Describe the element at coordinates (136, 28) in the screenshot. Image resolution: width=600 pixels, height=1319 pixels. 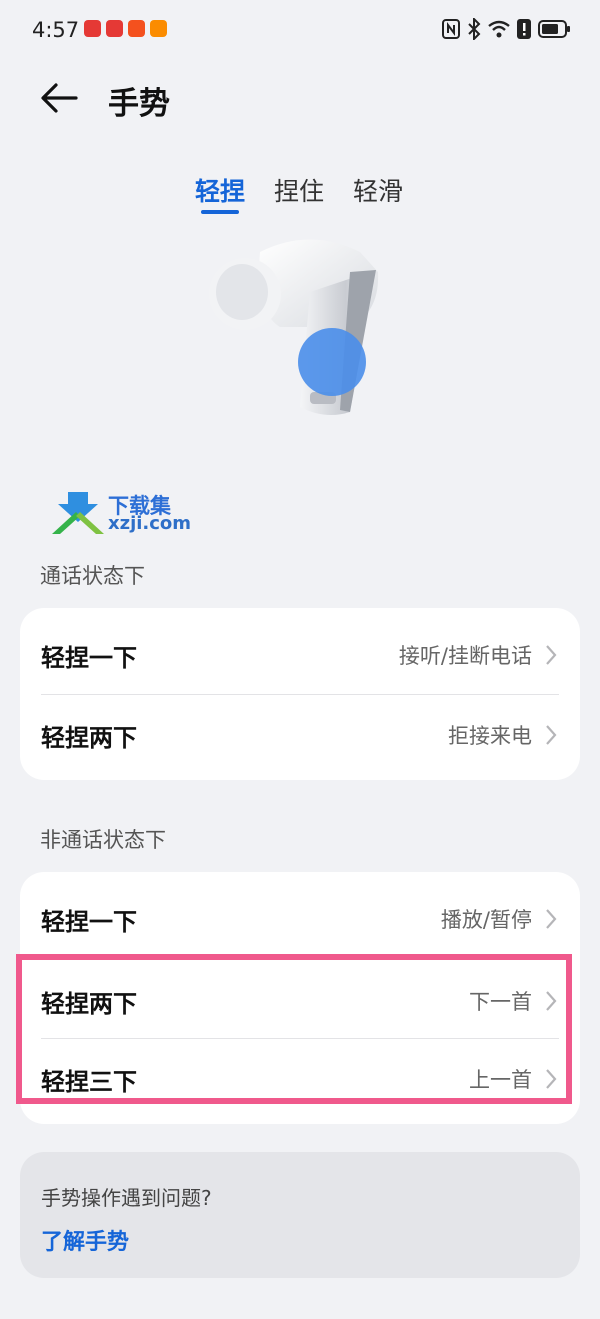
I see `game-notification-icon` at that location.